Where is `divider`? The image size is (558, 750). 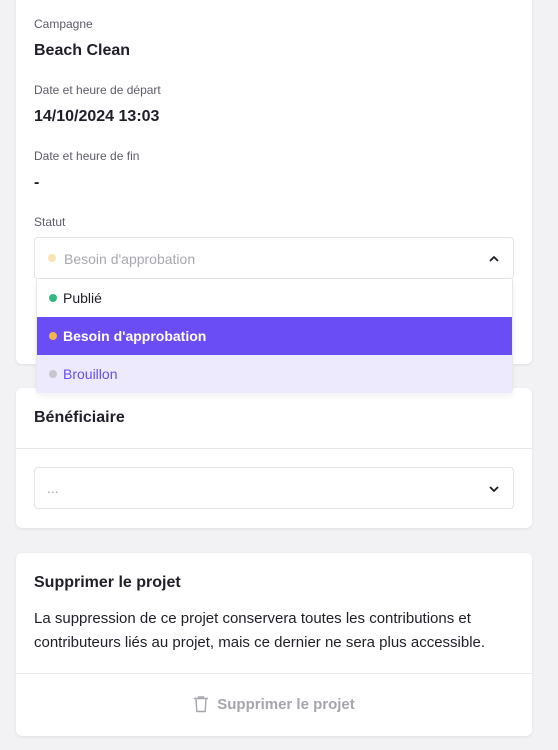
divider is located at coordinates (274, 448).